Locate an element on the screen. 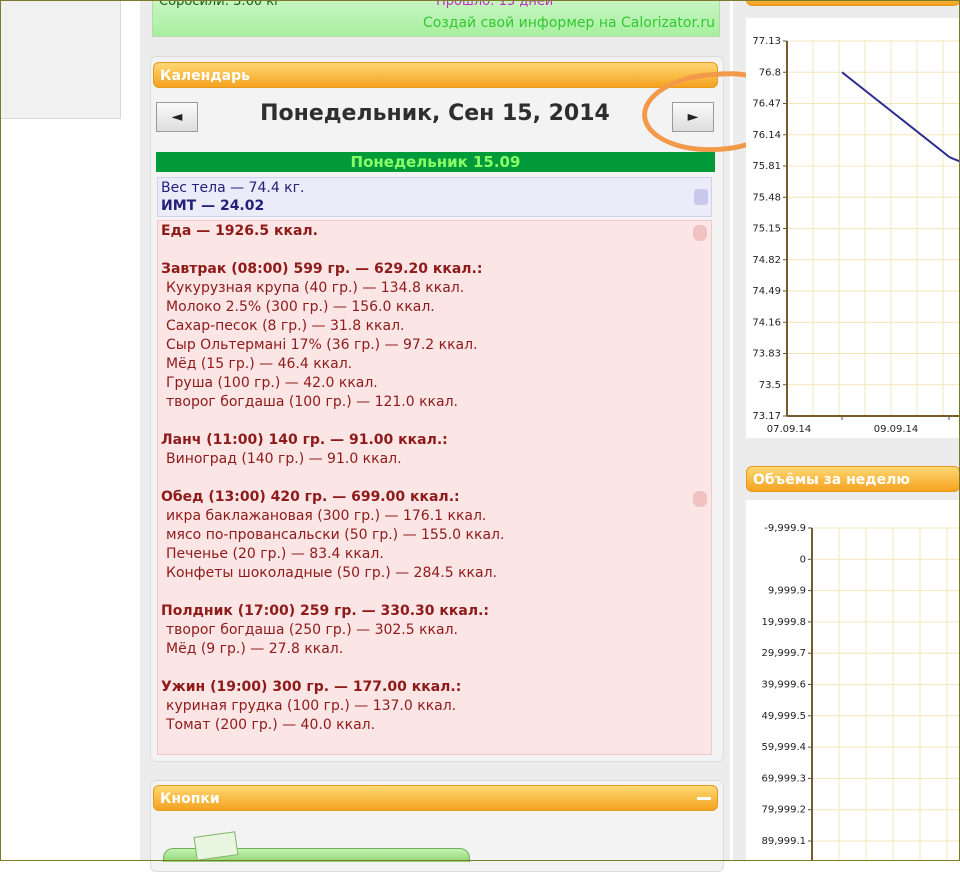 The image size is (960, 872). meal-title: Ужин (19:00) 300 гр. — 177.00 ккал.: is located at coordinates (311, 687).